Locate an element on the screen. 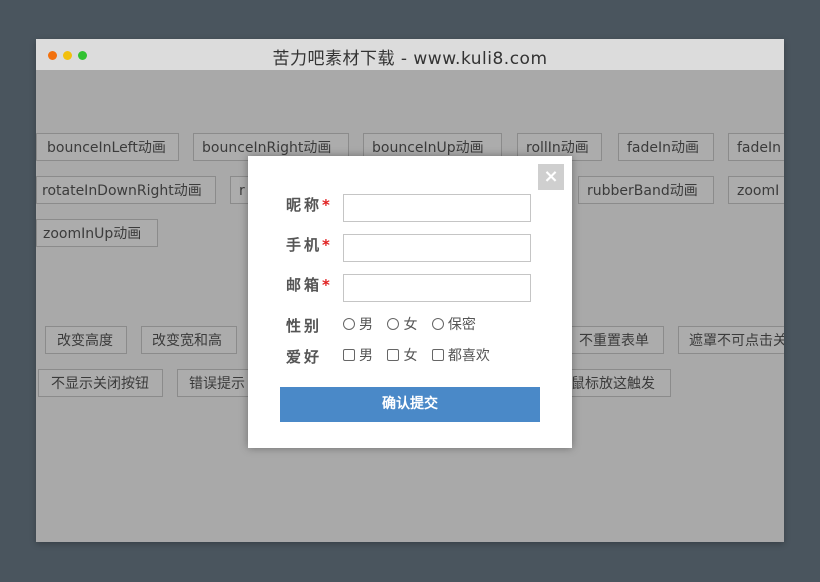  phone-input is located at coordinates (437, 248).